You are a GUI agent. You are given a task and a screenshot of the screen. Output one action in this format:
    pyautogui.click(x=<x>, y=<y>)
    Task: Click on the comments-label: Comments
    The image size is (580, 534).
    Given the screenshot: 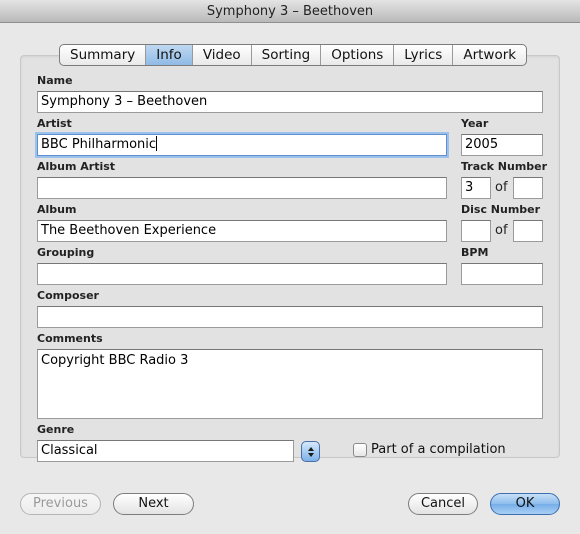 What is the action you would take?
    pyautogui.click(x=70, y=338)
    